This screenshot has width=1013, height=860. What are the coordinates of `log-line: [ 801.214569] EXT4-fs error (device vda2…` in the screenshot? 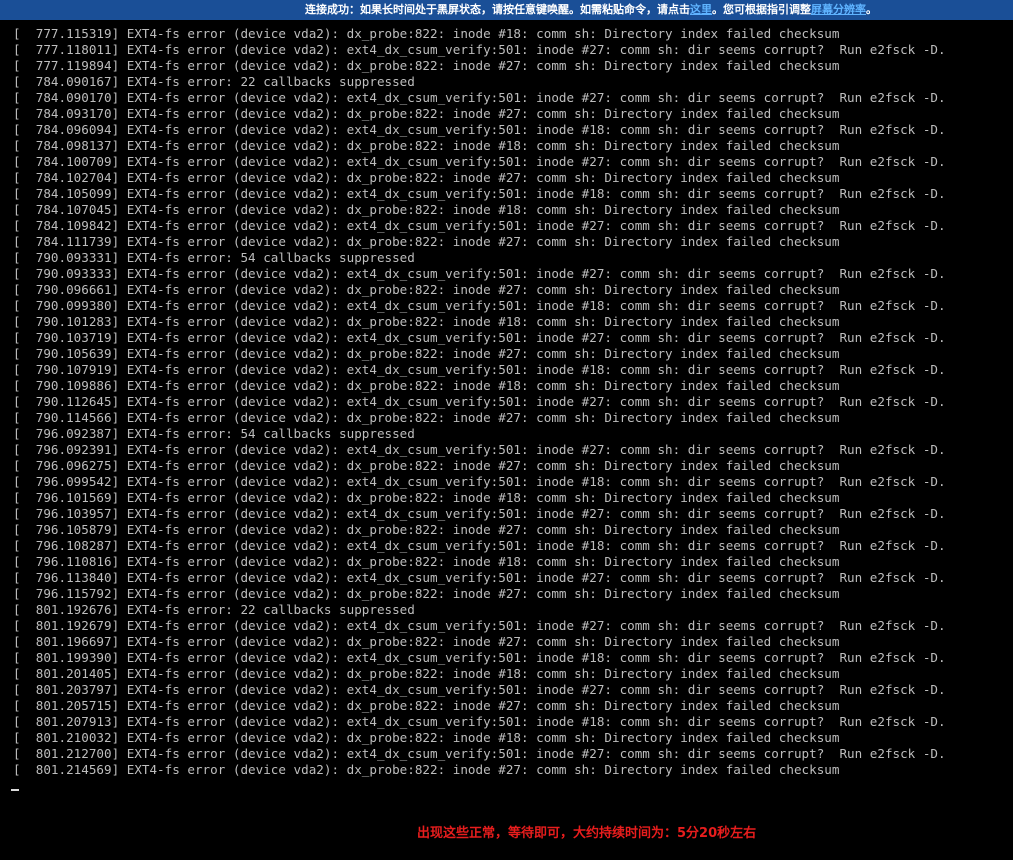 It's located at (426, 769).